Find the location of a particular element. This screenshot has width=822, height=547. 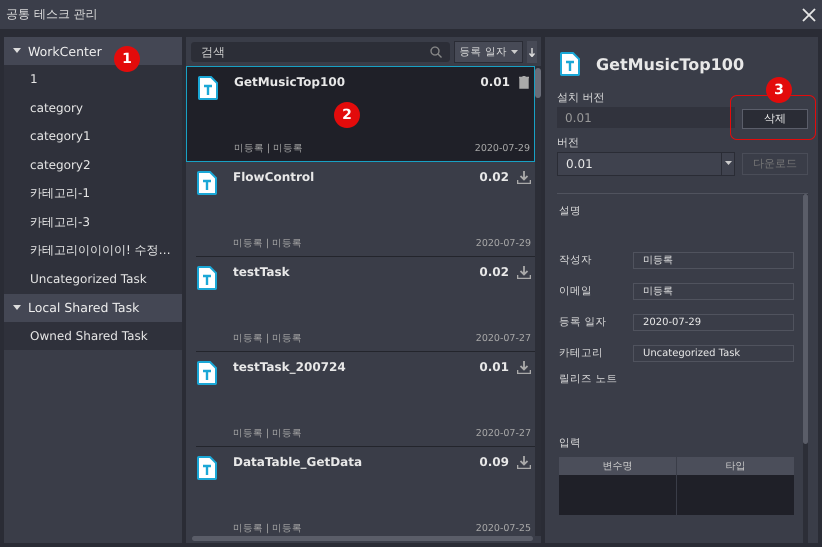

sort-direction-icon is located at coordinates (532, 52).